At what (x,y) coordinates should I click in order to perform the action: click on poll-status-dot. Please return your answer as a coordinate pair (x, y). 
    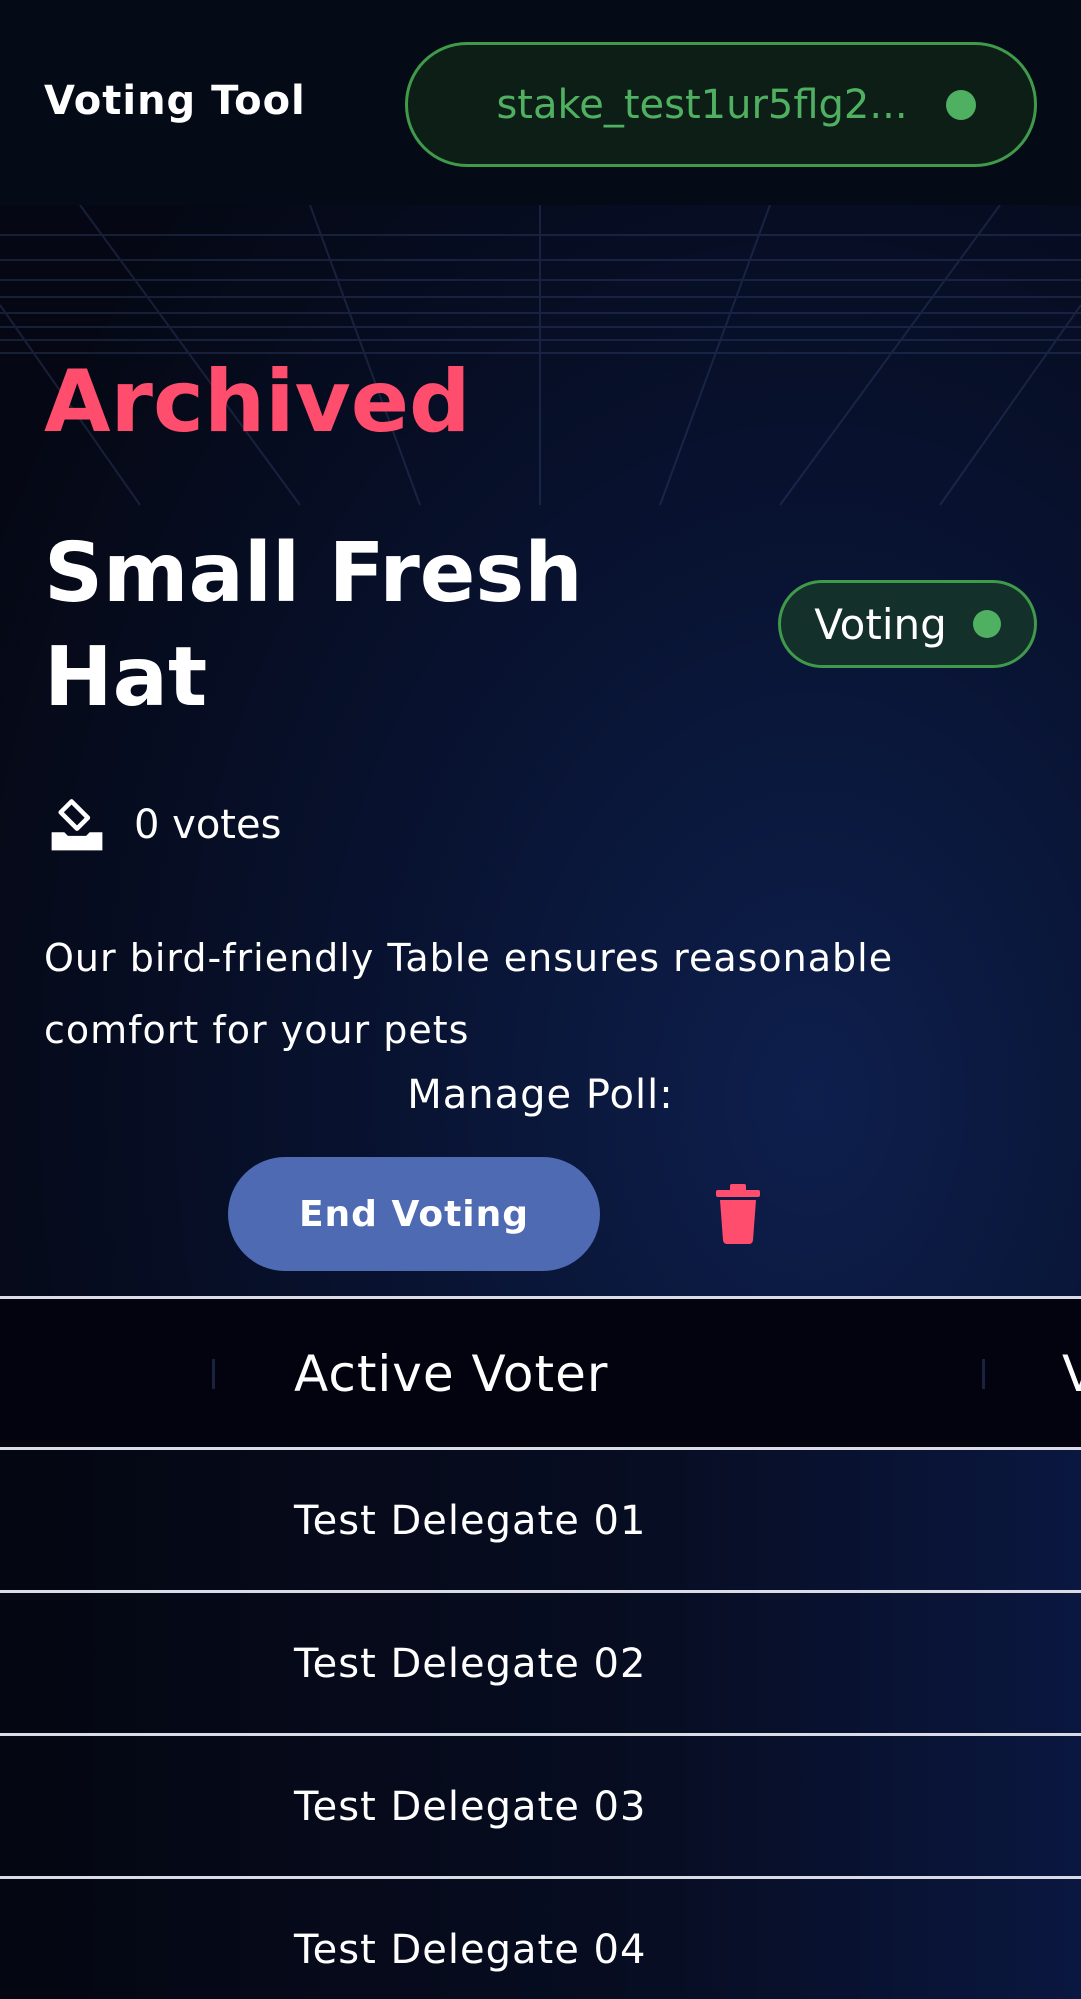
    Looking at the image, I should click on (986, 624).